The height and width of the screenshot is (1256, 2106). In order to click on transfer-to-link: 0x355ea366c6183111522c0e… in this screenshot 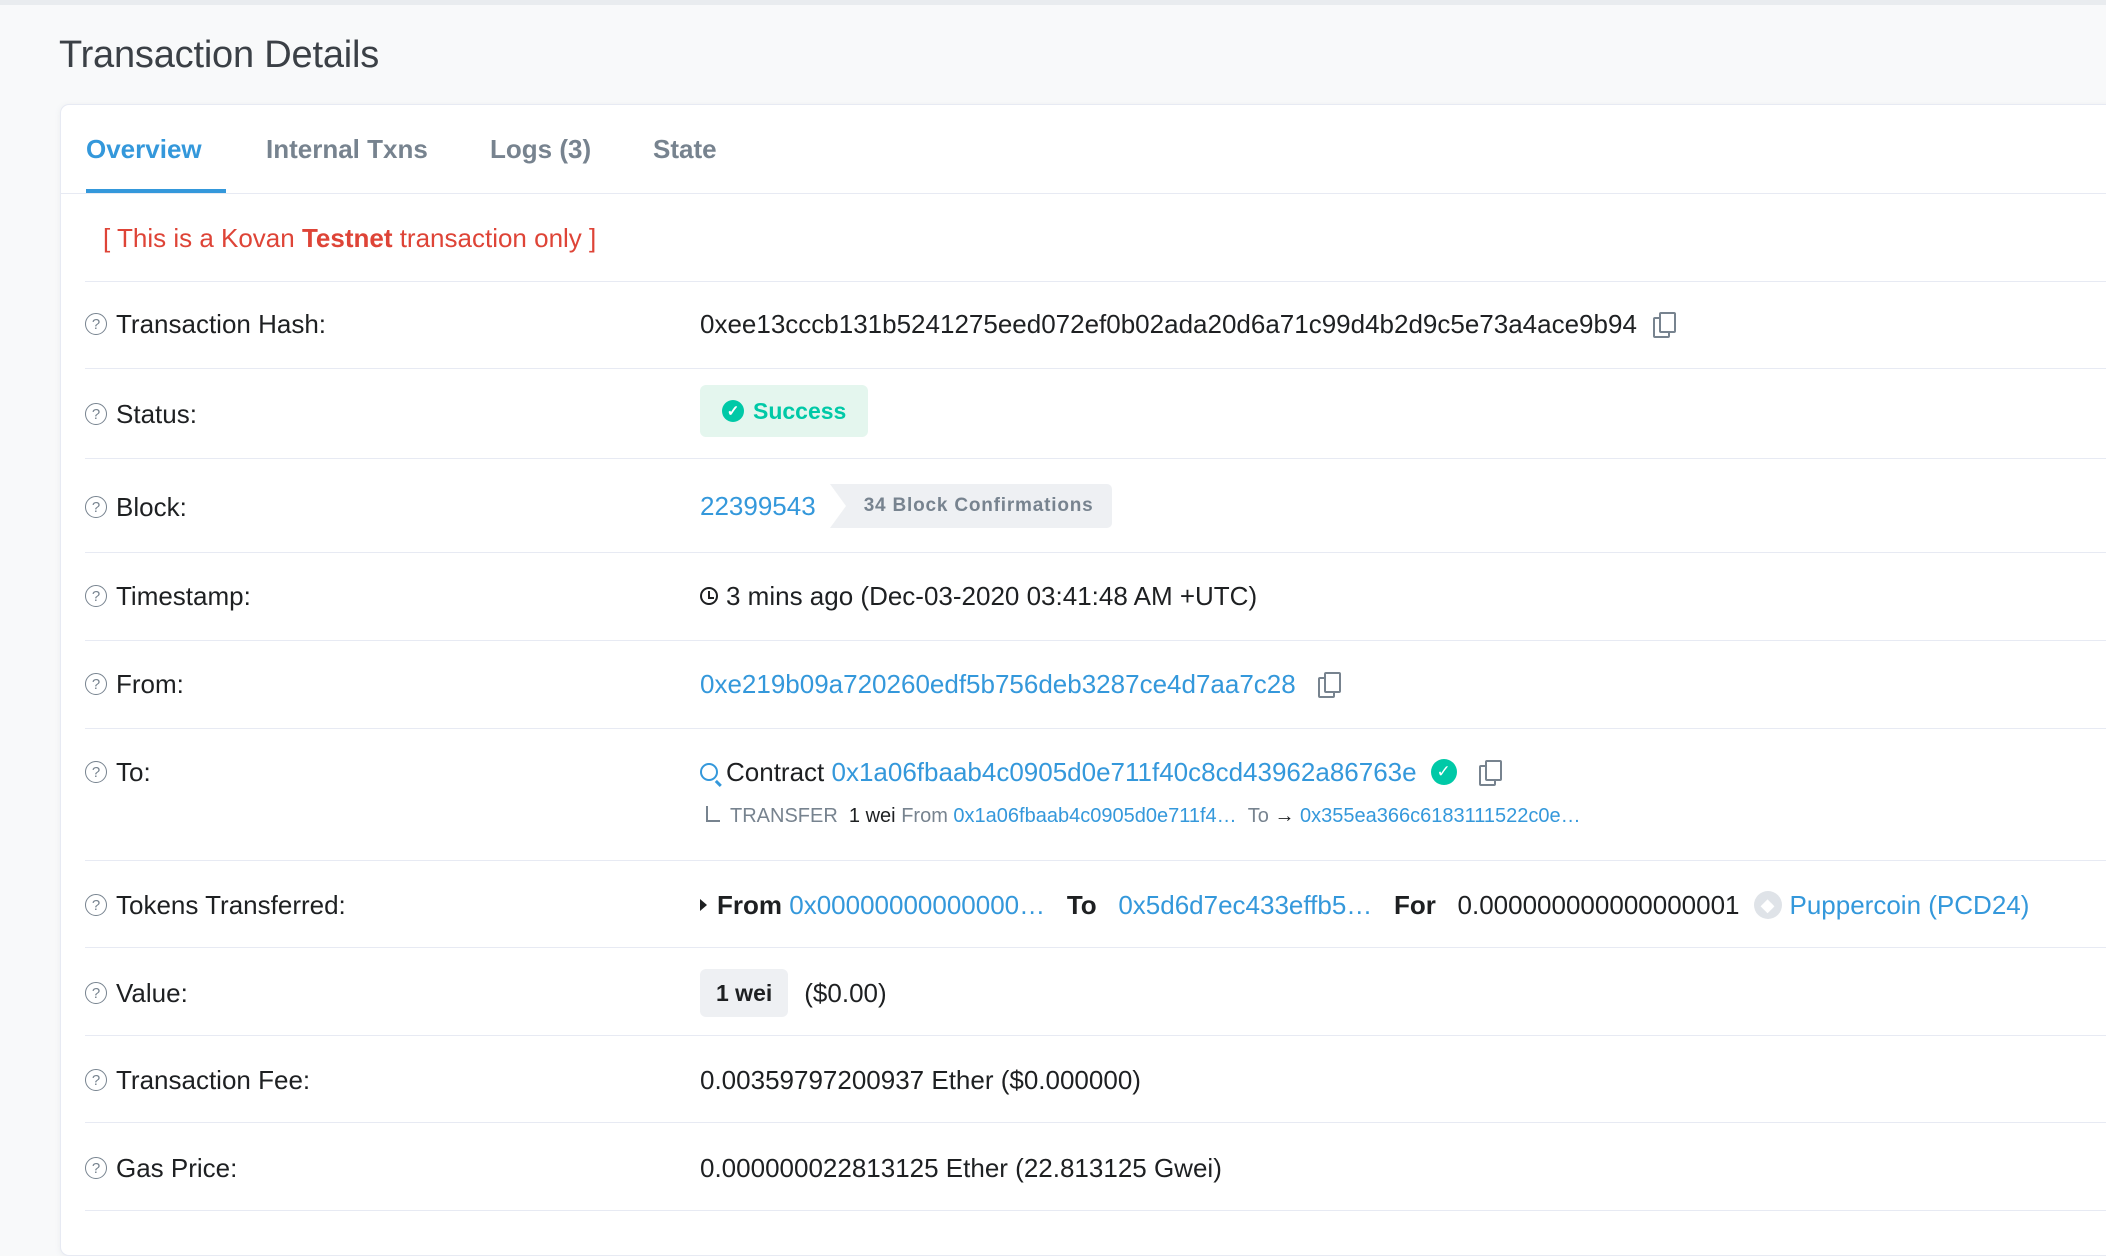, I will do `click(1440, 816)`.